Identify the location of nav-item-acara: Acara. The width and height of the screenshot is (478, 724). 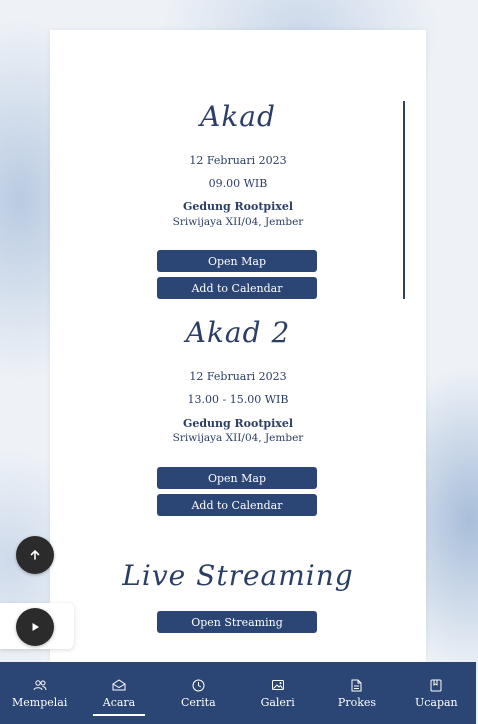
(118, 693).